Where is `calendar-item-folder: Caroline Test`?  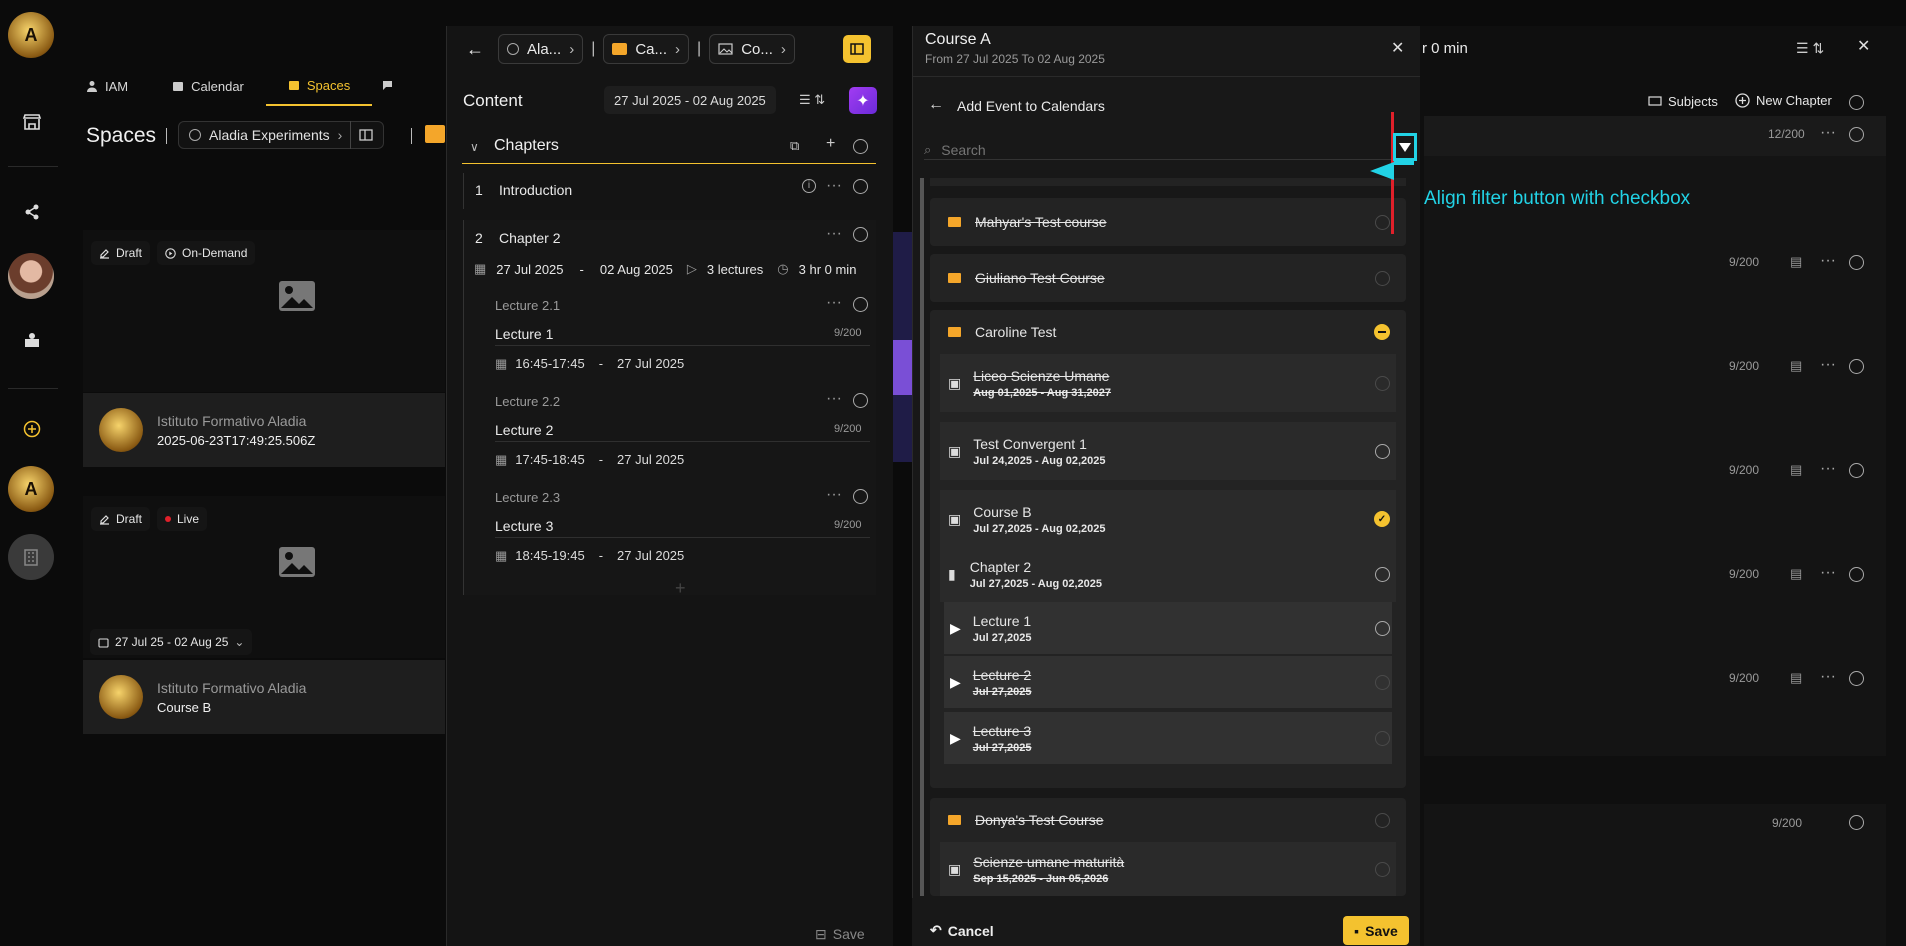
calendar-item-folder: Caroline Test is located at coordinates (1168, 332).